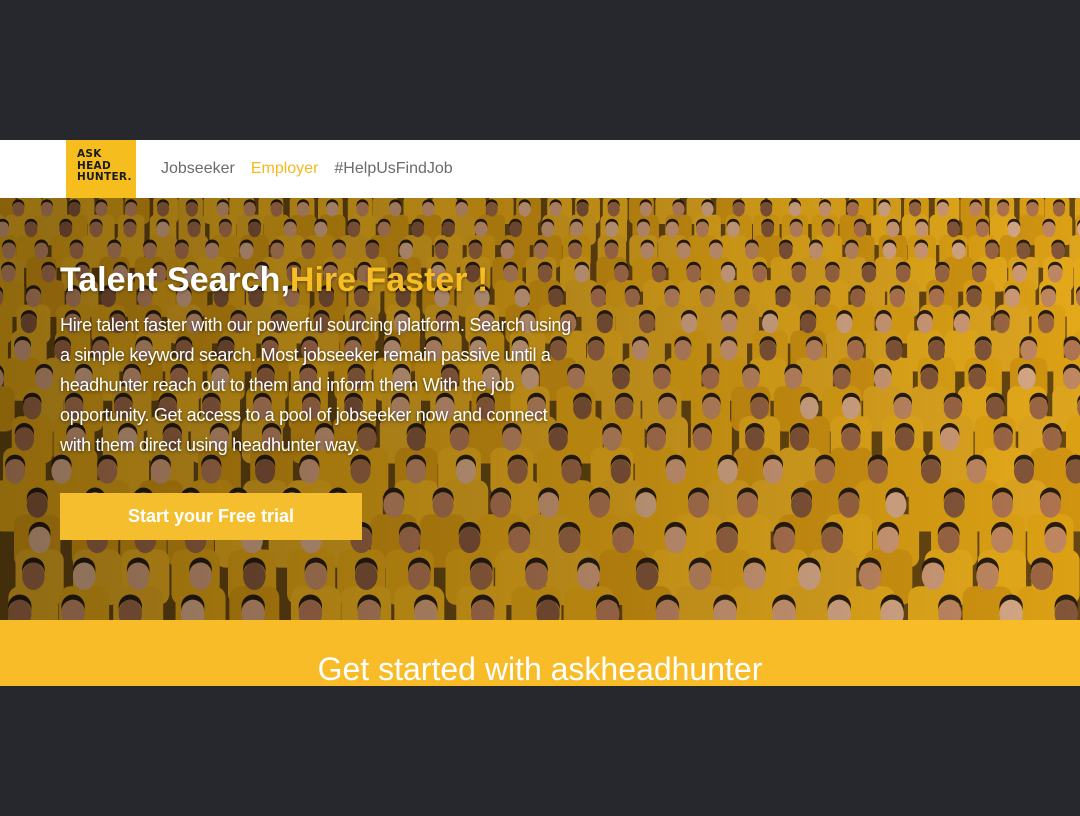 The image size is (1080, 816). Describe the element at coordinates (101, 169) in the screenshot. I see `askheadhunter-logo: ASK HEAD HUNTER.` at that location.